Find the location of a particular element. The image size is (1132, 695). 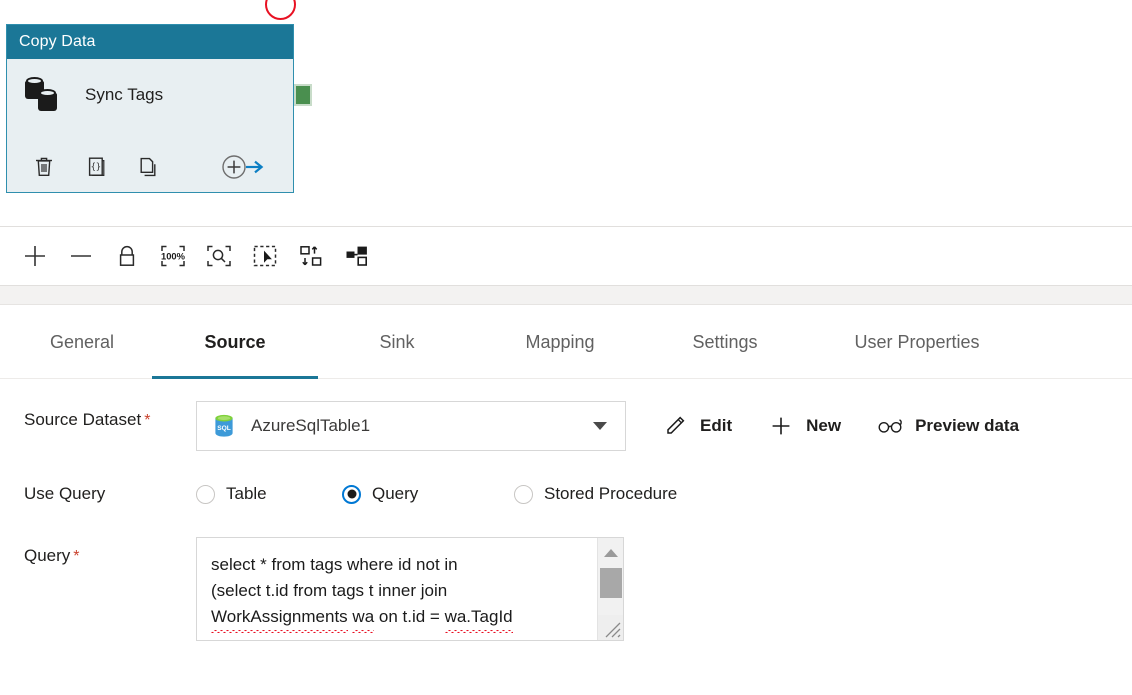

preview-data-button: Preview data is located at coordinates (948, 426).